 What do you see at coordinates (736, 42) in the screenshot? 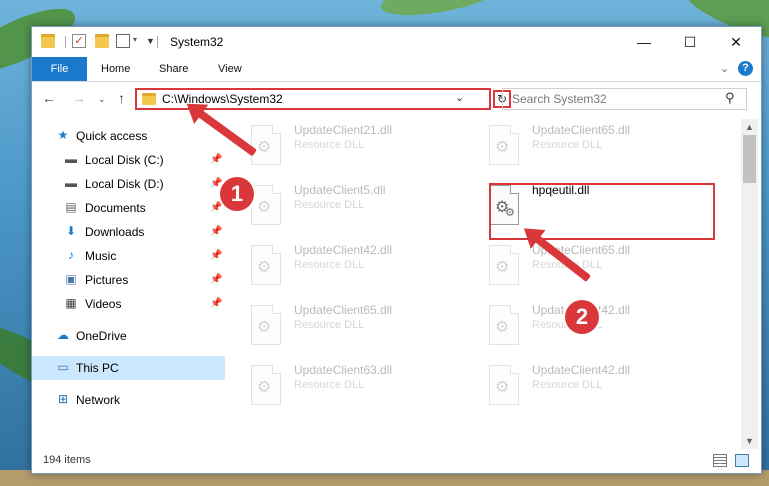
I see `close-button: ✕` at bounding box center [736, 42].